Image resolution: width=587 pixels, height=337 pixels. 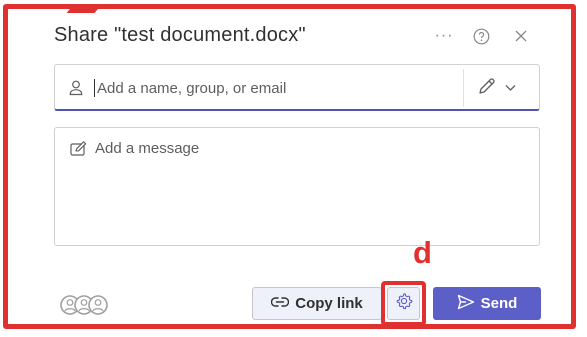 What do you see at coordinates (487, 88) in the screenshot?
I see `pencil-edit-icon` at bounding box center [487, 88].